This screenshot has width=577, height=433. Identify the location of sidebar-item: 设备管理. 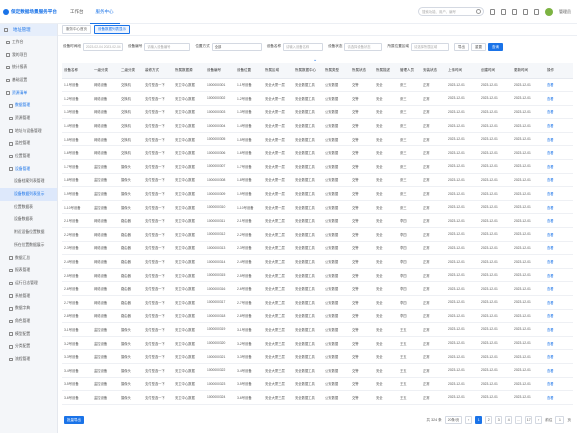
(28, 169).